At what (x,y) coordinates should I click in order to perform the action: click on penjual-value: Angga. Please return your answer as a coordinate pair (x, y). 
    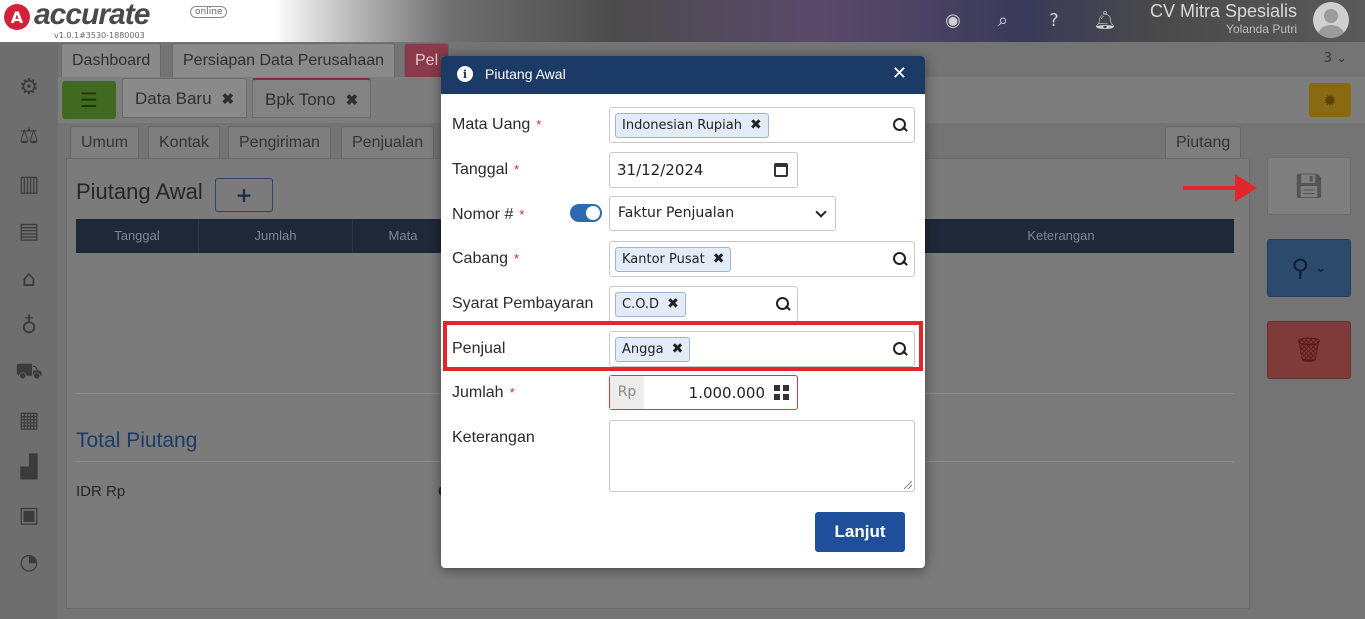
    Looking at the image, I should click on (643, 349).